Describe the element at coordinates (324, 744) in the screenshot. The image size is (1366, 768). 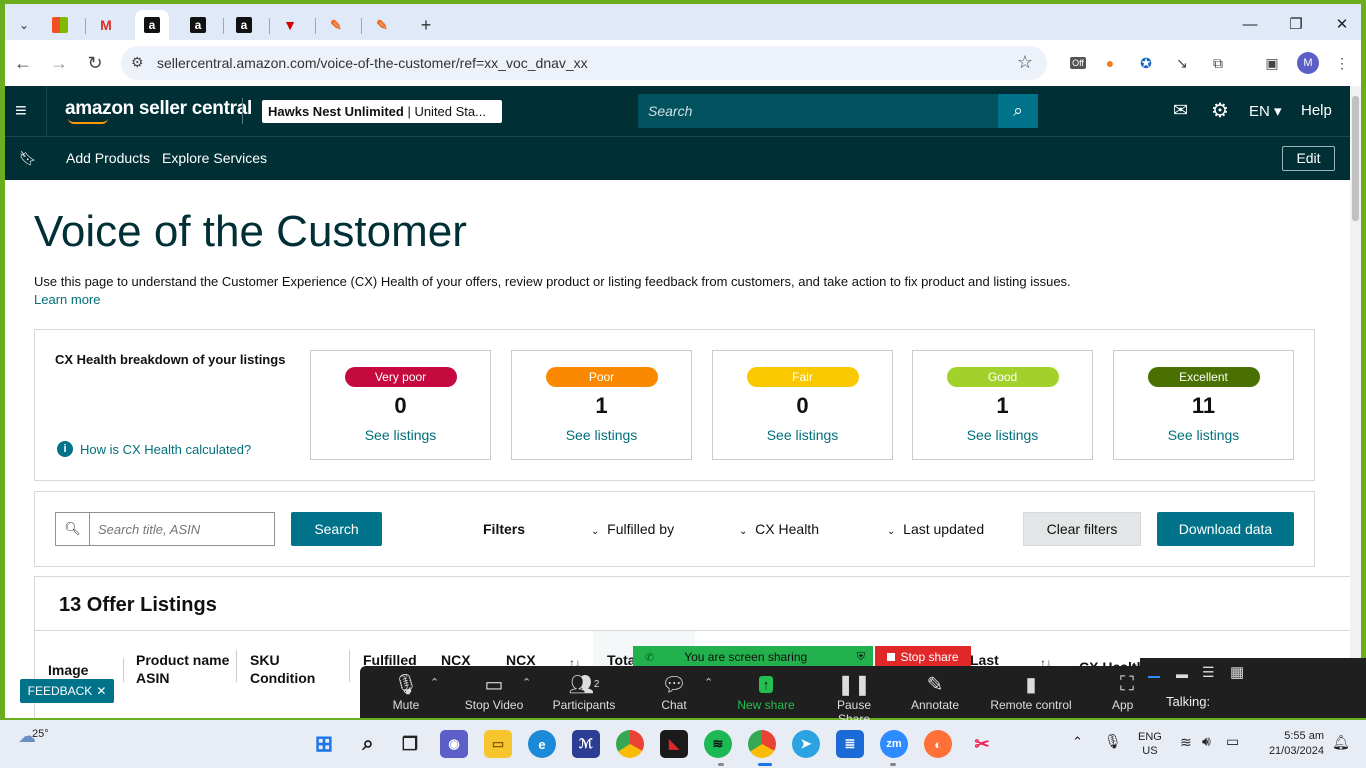
I see `start-windows-icon: ⊞` at that location.